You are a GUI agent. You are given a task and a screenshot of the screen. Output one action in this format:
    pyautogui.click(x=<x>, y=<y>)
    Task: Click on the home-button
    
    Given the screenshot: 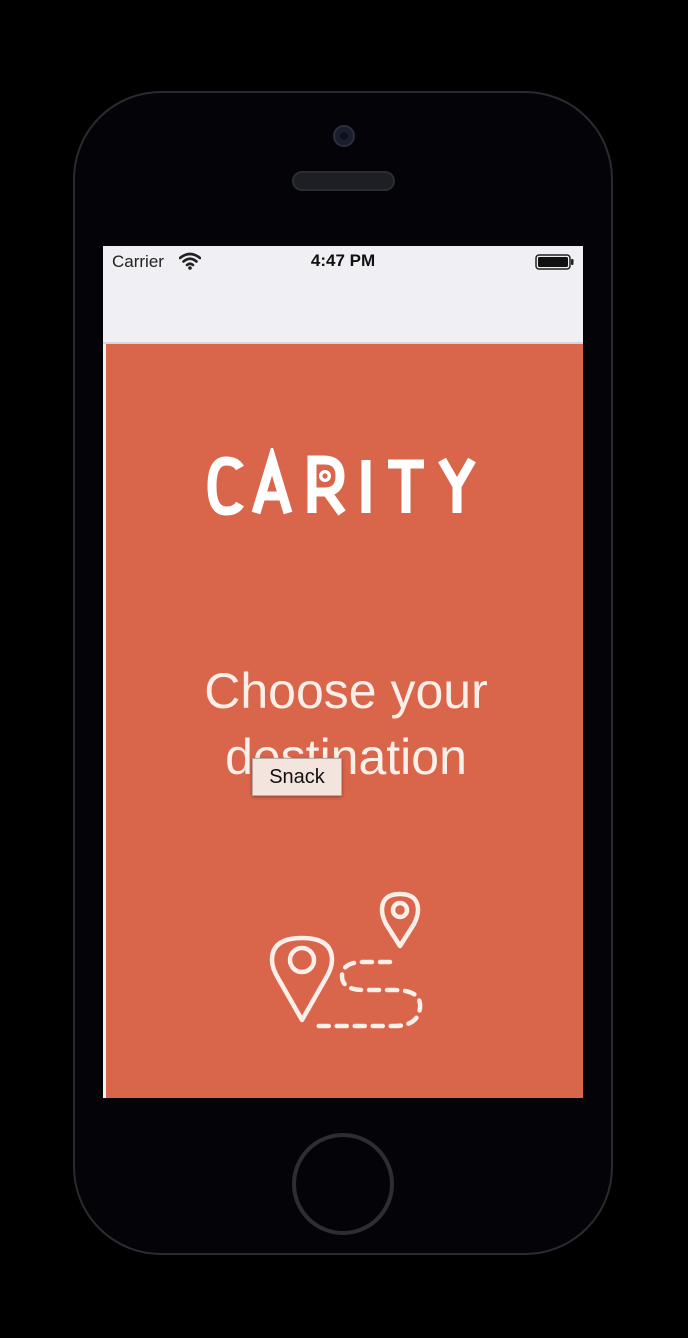 What is the action you would take?
    pyautogui.click(x=343, y=1184)
    